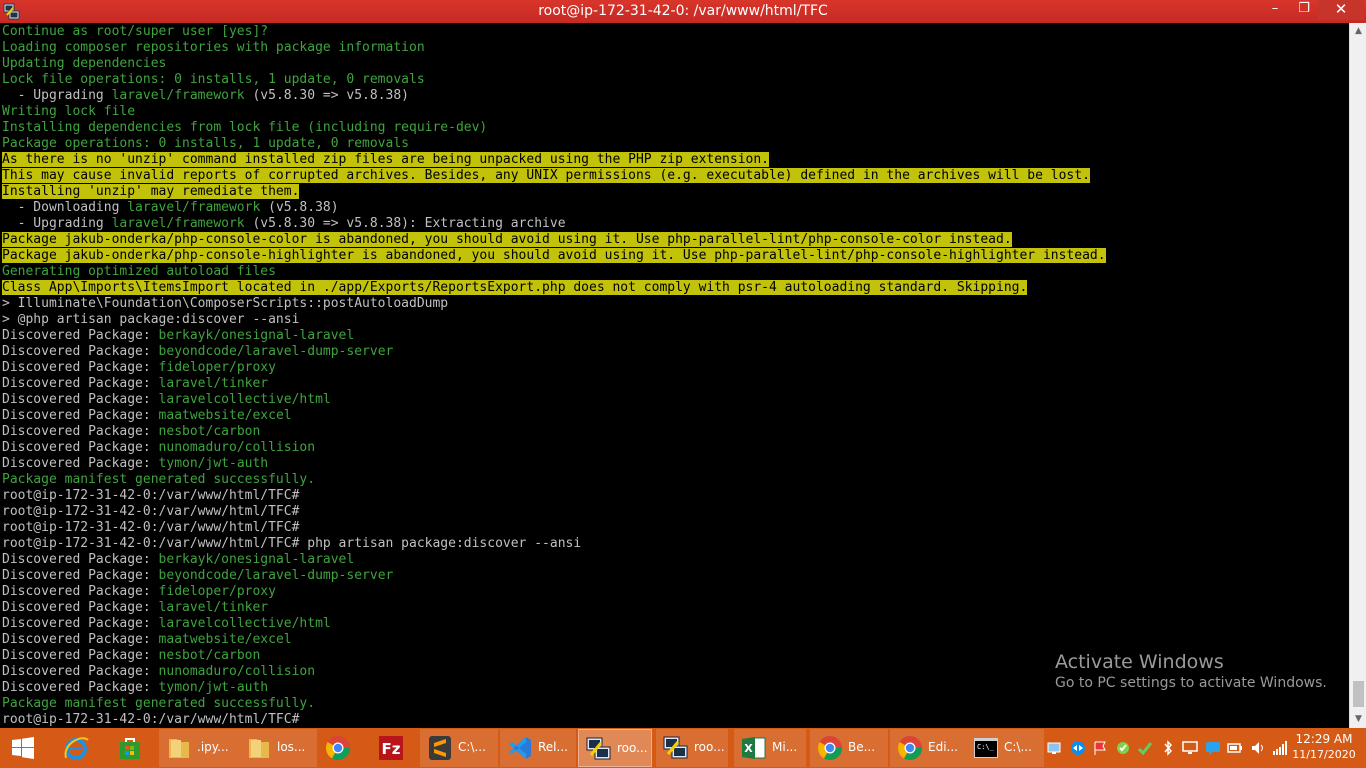  Describe the element at coordinates (1055, 748) in the screenshot. I see `network-share-icon` at that location.